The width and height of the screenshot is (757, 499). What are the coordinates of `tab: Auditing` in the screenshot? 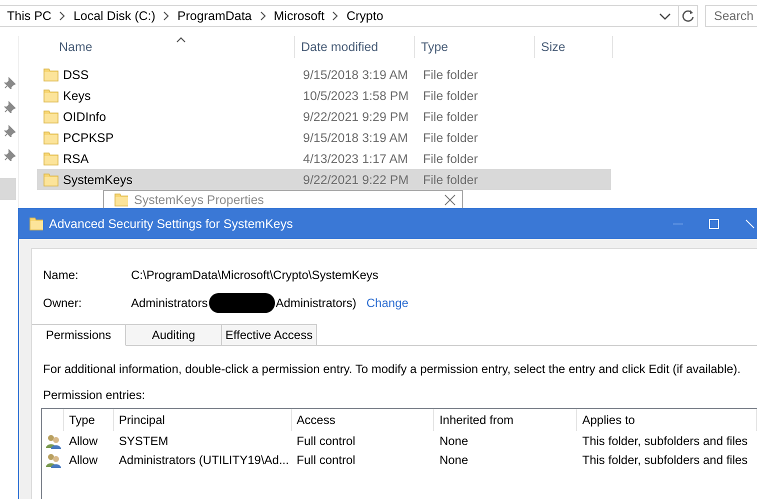 It's located at (173, 334).